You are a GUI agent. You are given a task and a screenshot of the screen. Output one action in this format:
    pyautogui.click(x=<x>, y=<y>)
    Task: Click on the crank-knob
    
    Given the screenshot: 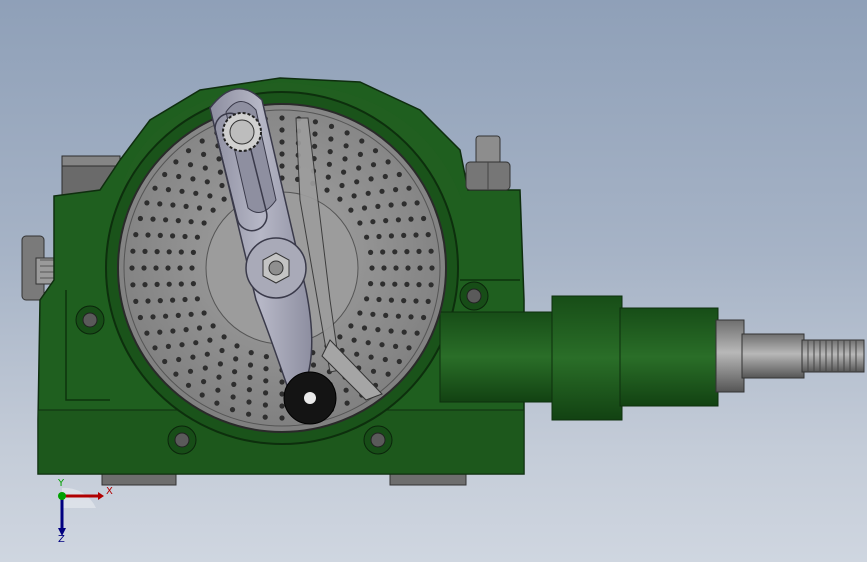 What is the action you would take?
    pyautogui.click(x=310, y=398)
    